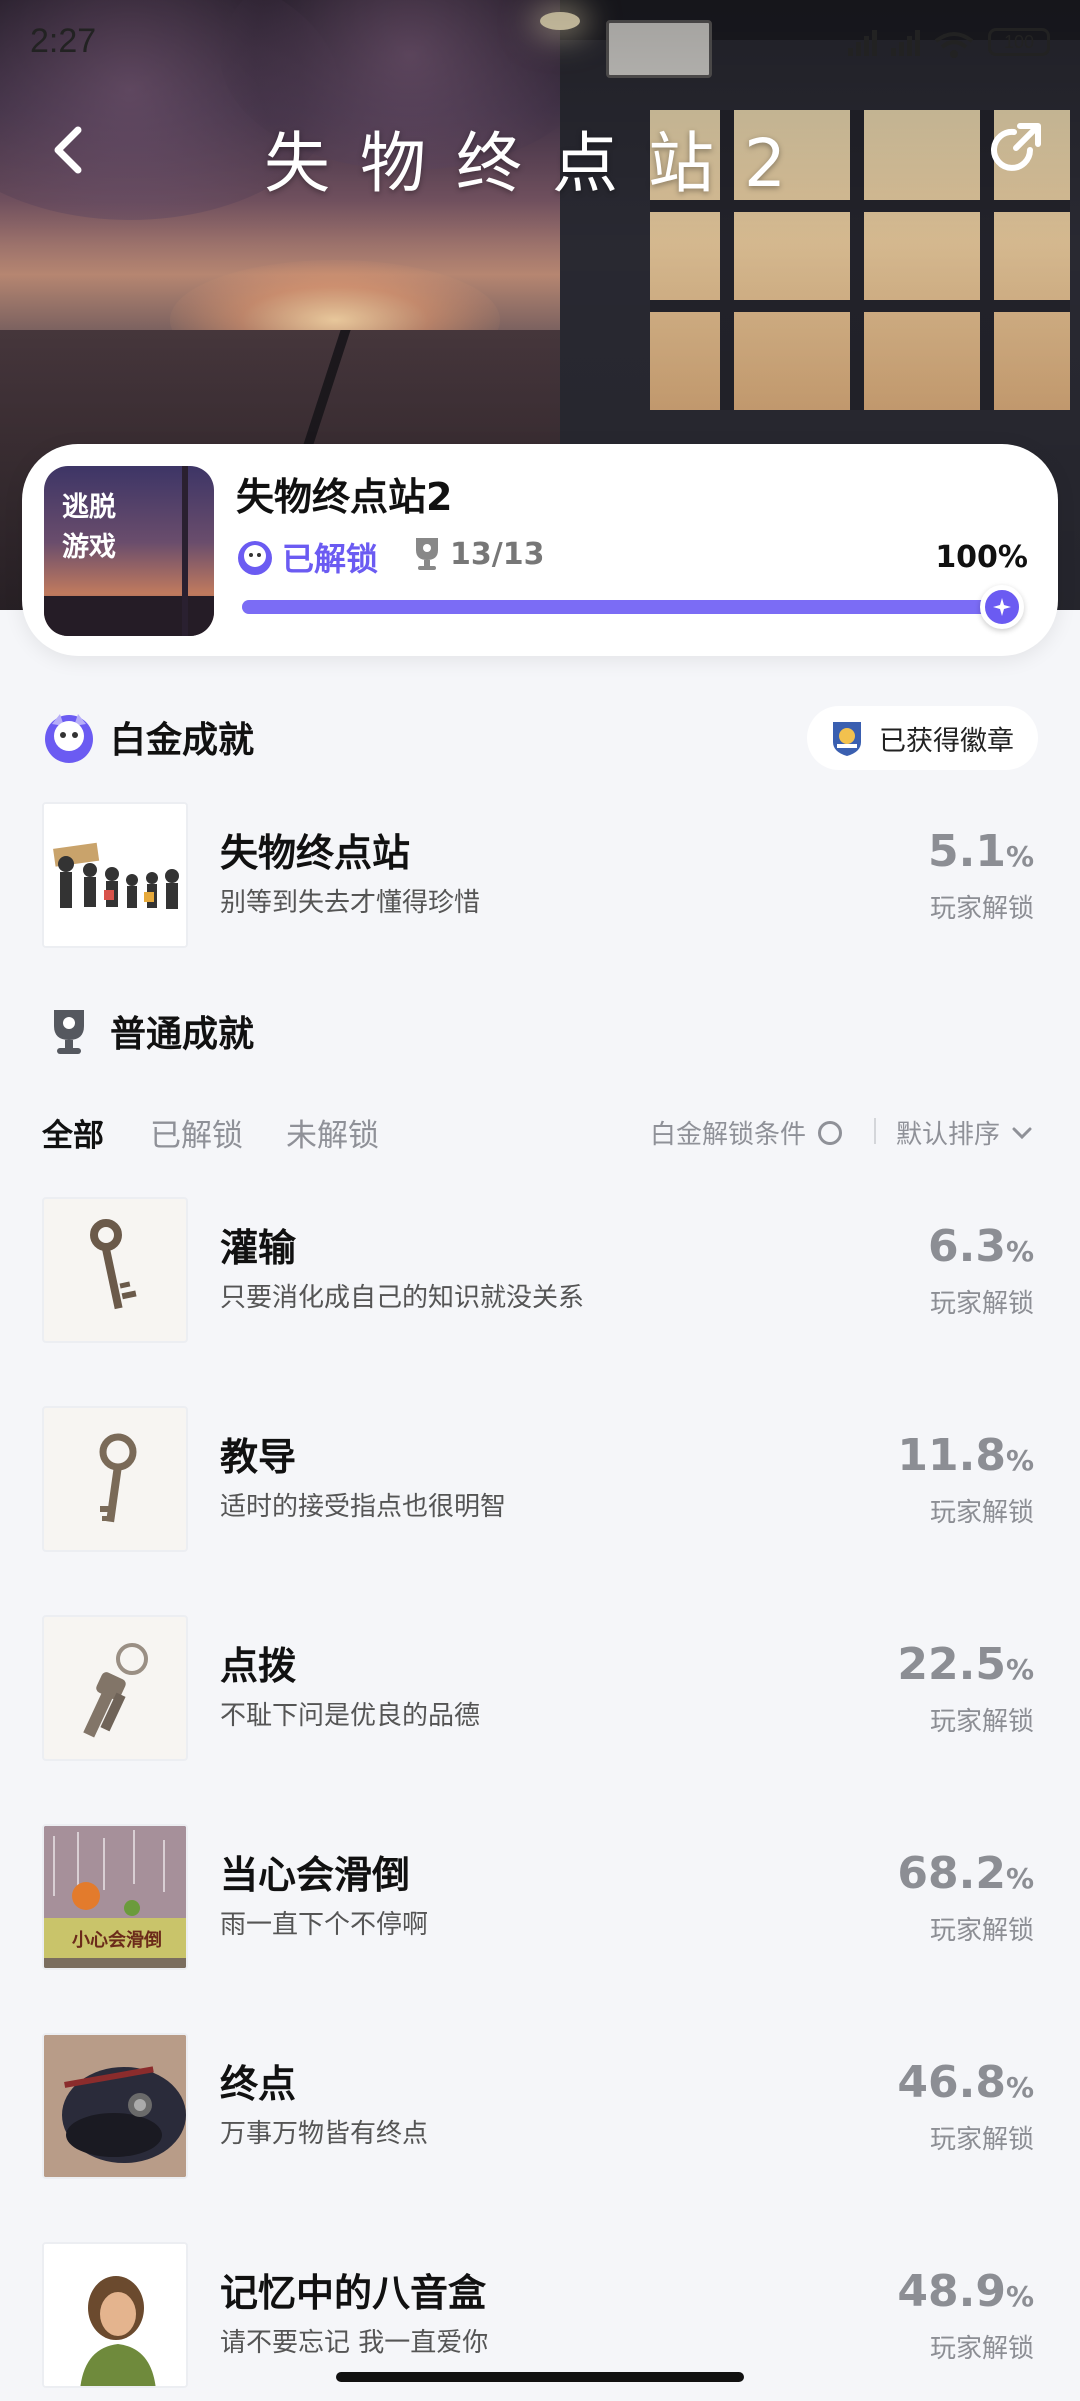  What do you see at coordinates (402, 1298) in the screenshot?
I see `achievement-desc: 只要消化成自己的知识就没关系` at bounding box center [402, 1298].